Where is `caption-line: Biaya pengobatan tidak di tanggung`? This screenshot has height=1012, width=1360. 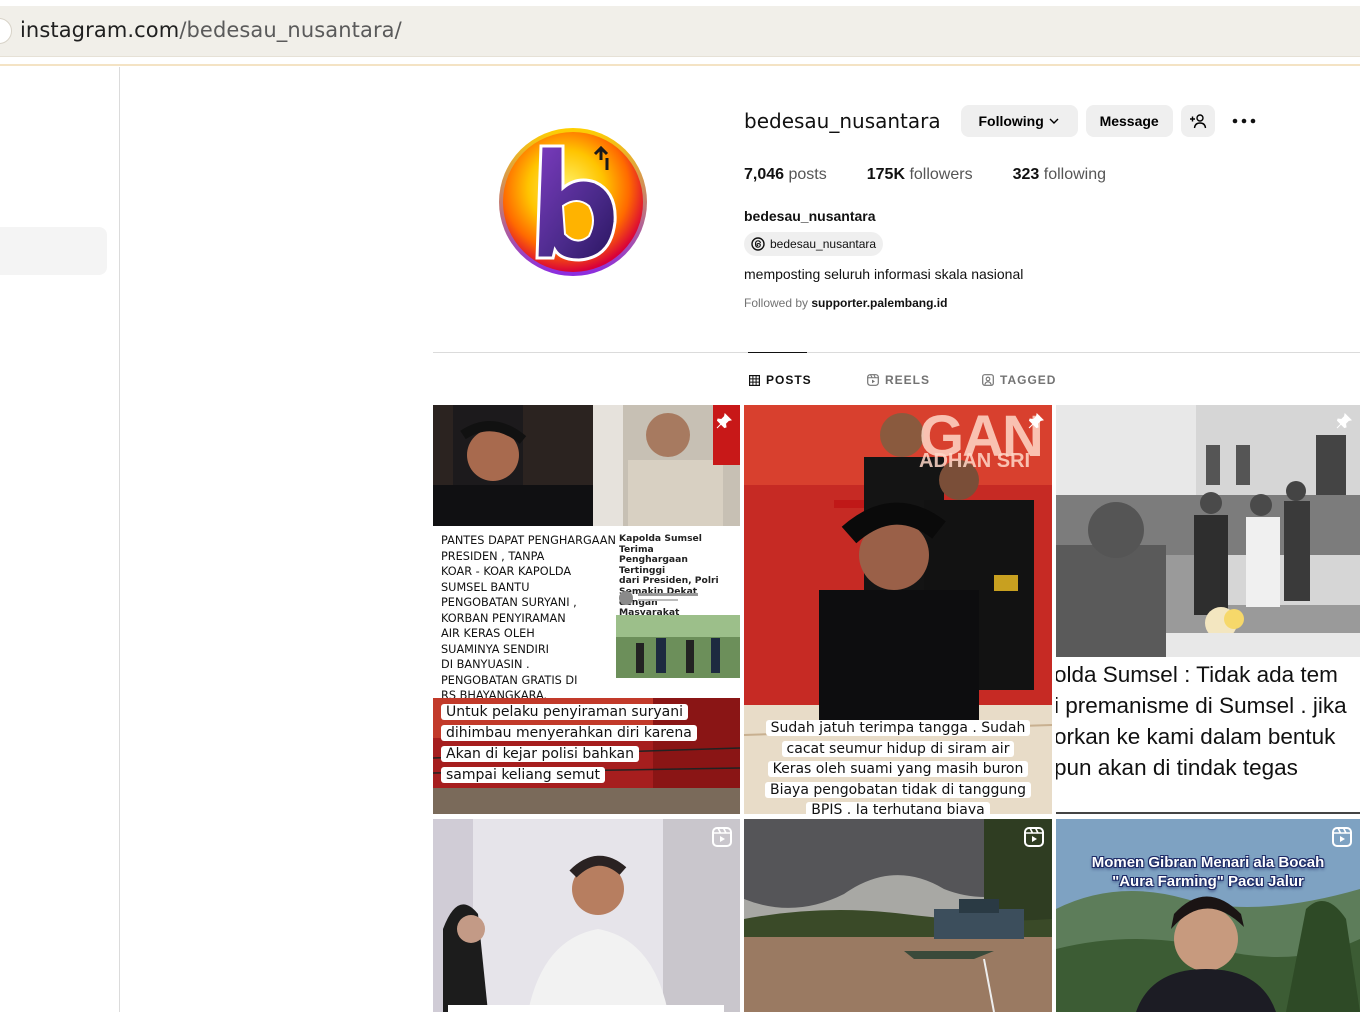 caption-line: Biaya pengobatan tidak di tanggung is located at coordinates (898, 789).